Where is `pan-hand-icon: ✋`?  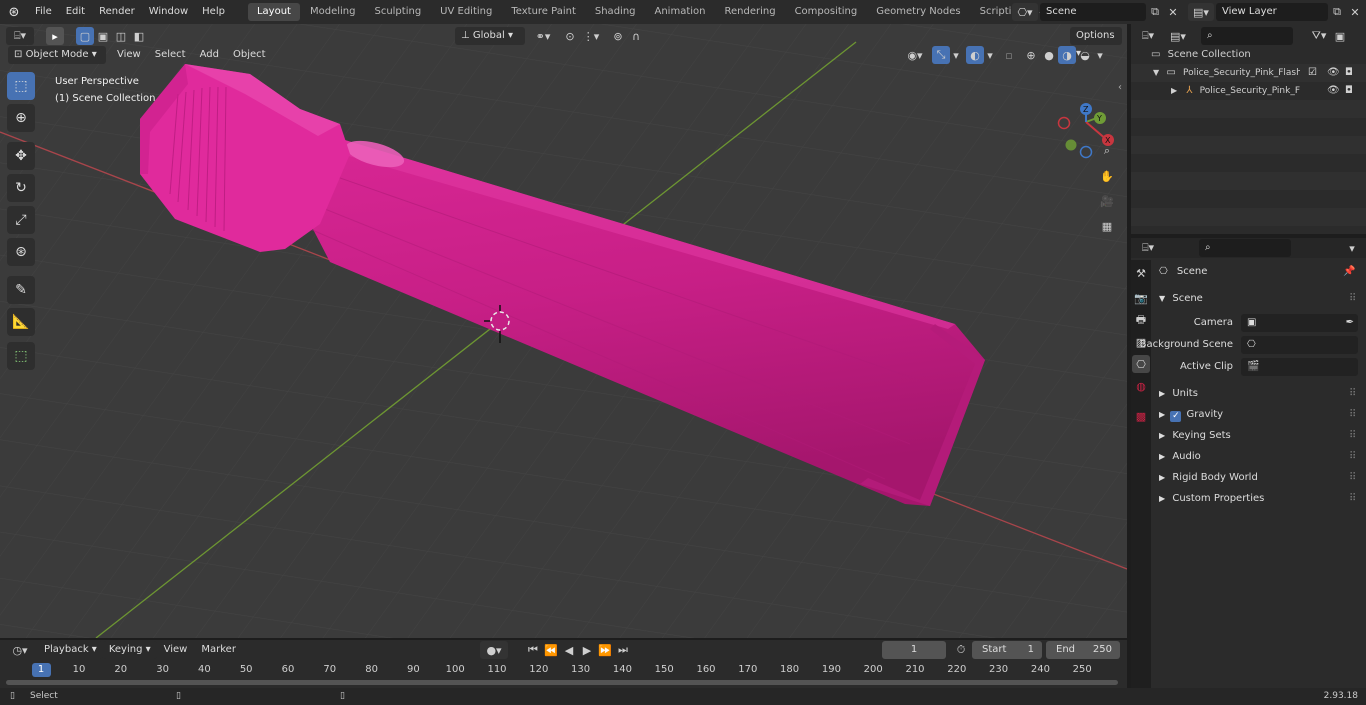
pan-hand-icon: ✋ is located at coordinates (1107, 176).